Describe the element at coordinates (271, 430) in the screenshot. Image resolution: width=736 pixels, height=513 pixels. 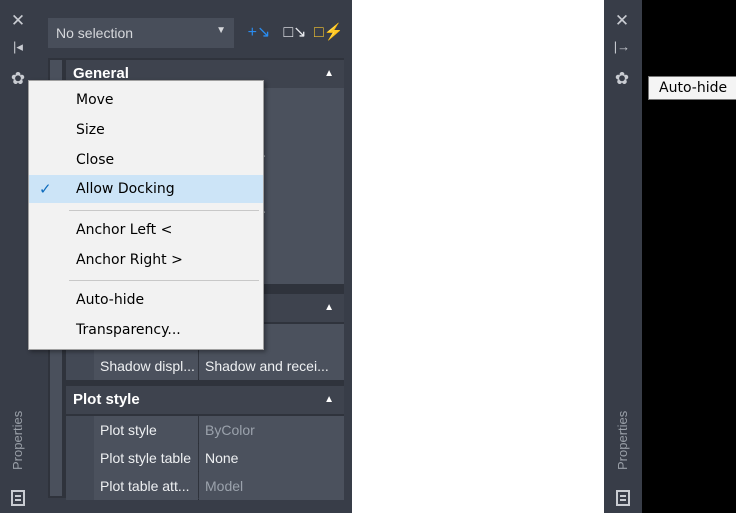
I see `row-value: ByColor` at that location.